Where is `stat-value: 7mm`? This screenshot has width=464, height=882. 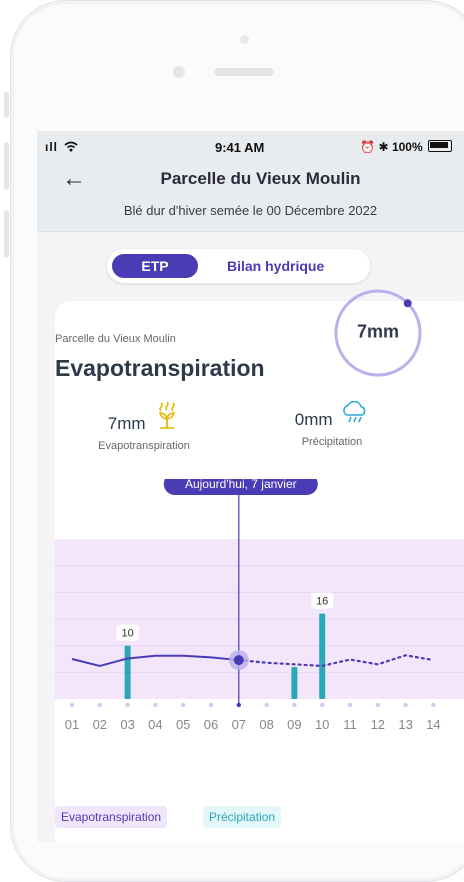 stat-value: 7mm is located at coordinates (126, 423).